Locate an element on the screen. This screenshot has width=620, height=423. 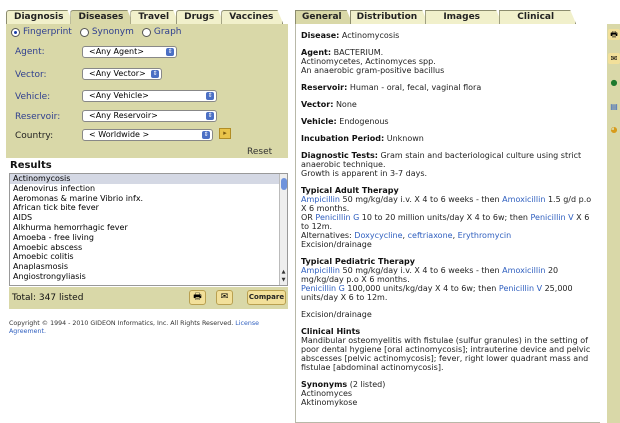
drug-link: ceftriaxone is located at coordinates (430, 235).